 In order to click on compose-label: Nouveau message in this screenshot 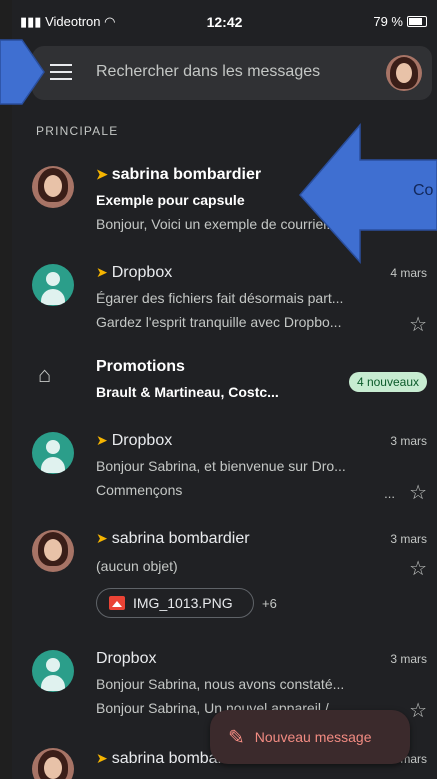, I will do `click(313, 737)`.